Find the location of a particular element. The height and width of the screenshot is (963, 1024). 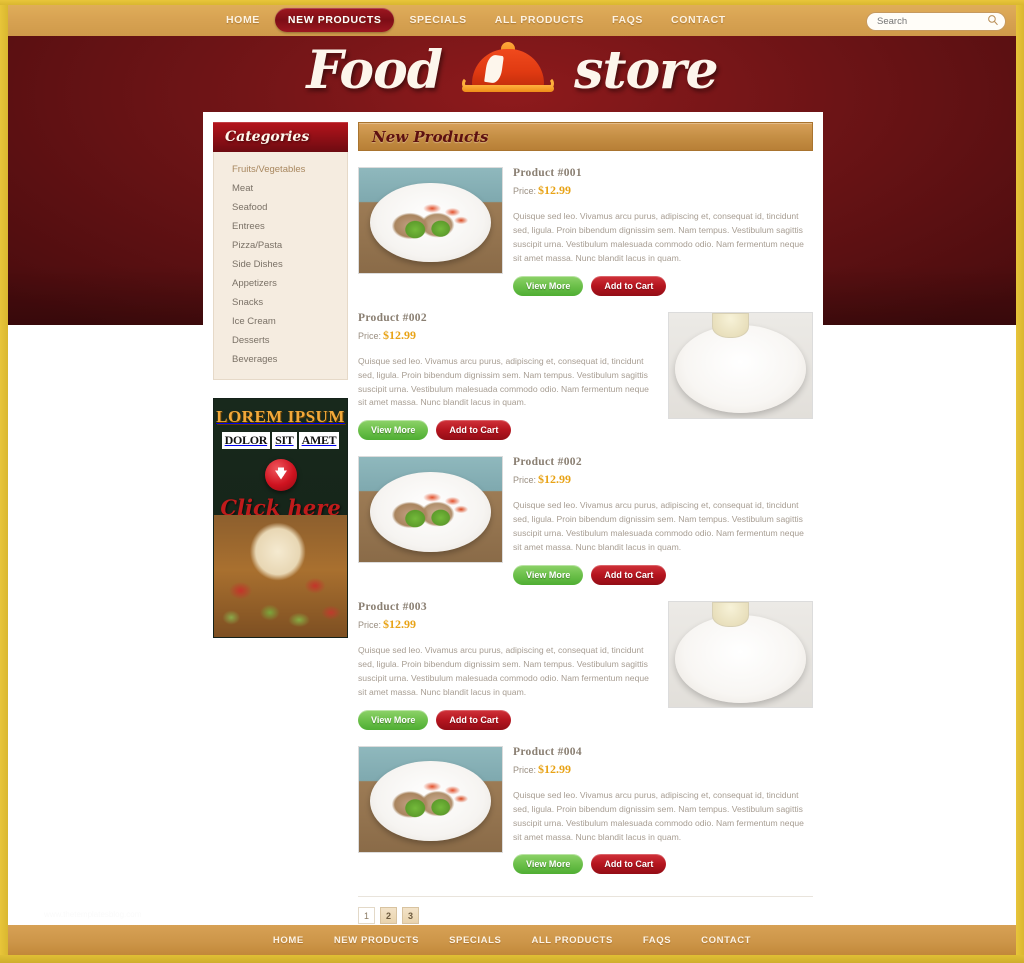

footer-item-specials: SPECIALS is located at coordinates (475, 940).